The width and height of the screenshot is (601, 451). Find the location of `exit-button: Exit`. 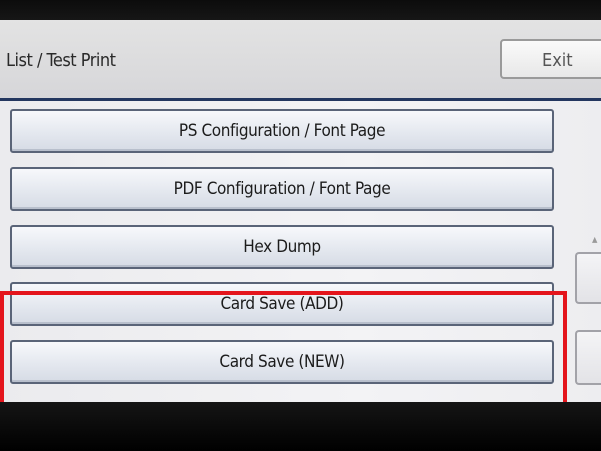

exit-button: Exit is located at coordinates (550, 59).